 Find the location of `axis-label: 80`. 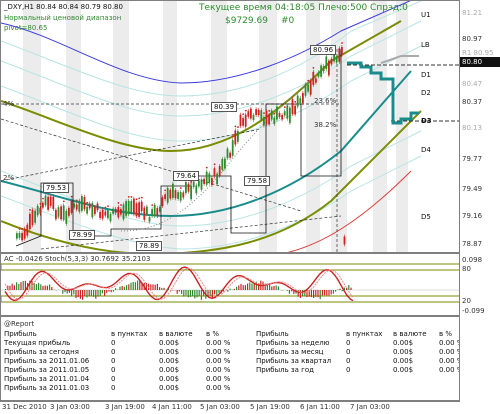

axis-label: 80 is located at coordinates (466, 269).